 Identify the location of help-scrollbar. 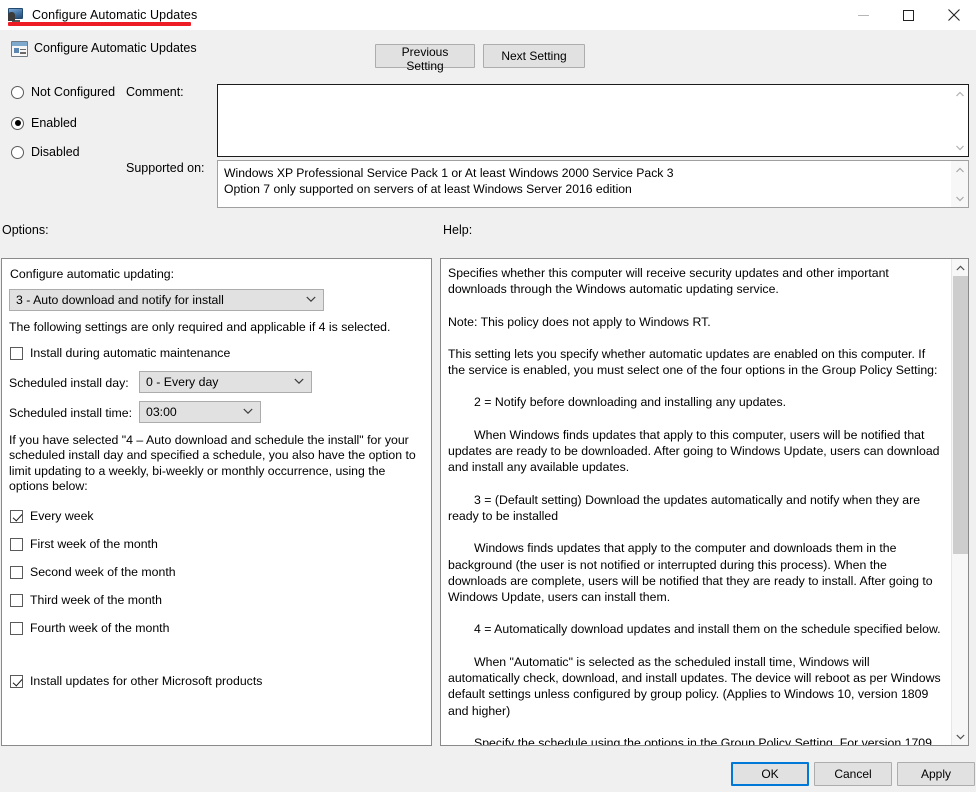
(959, 502).